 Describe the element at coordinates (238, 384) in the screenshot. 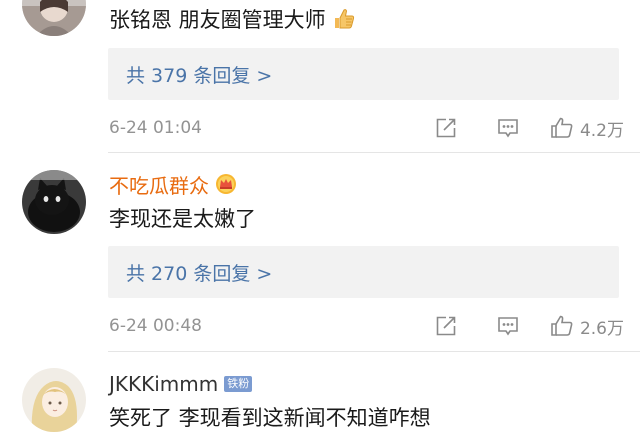

I see `fan-badge: 铁粉` at that location.